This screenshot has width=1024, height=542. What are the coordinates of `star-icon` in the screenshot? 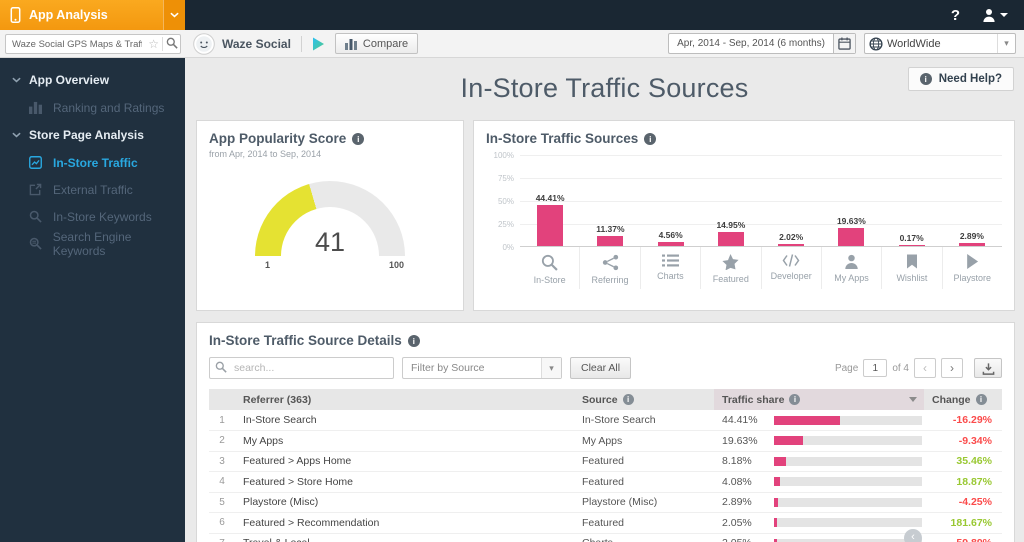 It's located at (153, 44).